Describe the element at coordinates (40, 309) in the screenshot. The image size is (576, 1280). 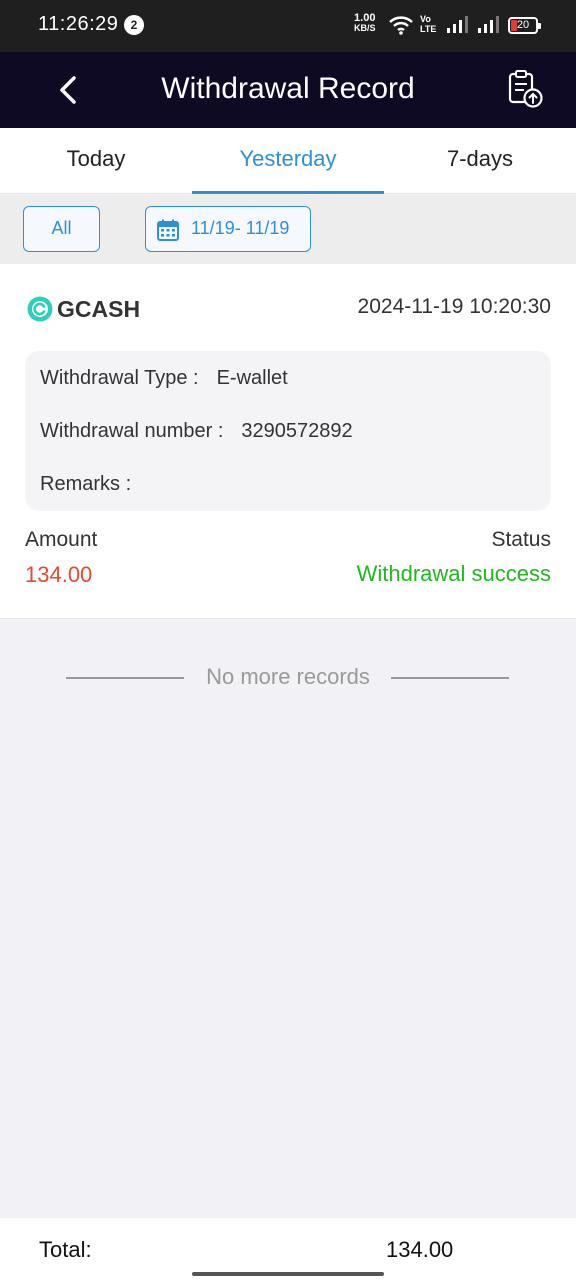
I see `gcash-logo-icon` at that location.